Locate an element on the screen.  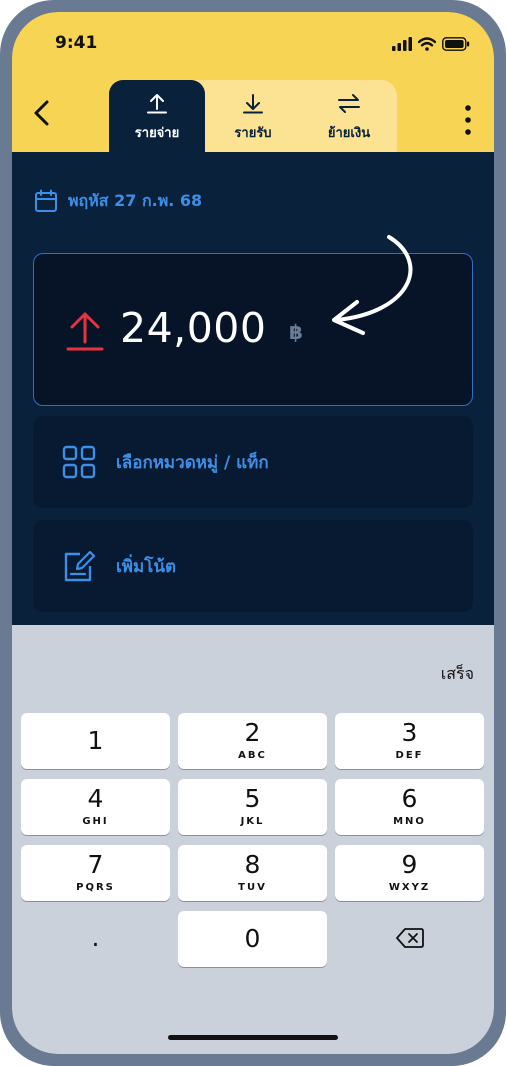
key-digit: 4 is located at coordinates (95, 798).